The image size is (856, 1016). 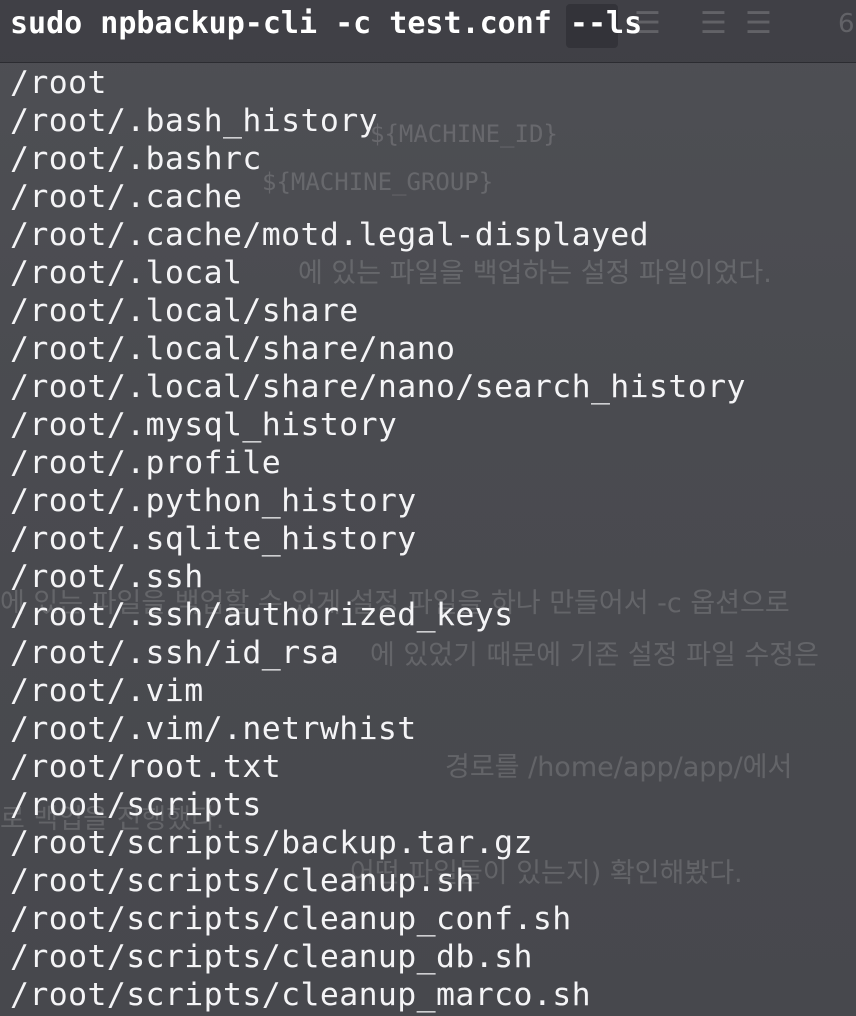 What do you see at coordinates (194, 121) in the screenshot?
I see `output-line: /root/.bash_history` at bounding box center [194, 121].